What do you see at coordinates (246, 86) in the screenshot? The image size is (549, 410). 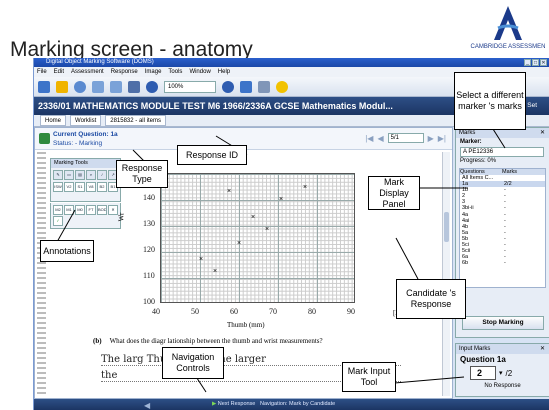 I see `comment-icon` at bounding box center [246, 86].